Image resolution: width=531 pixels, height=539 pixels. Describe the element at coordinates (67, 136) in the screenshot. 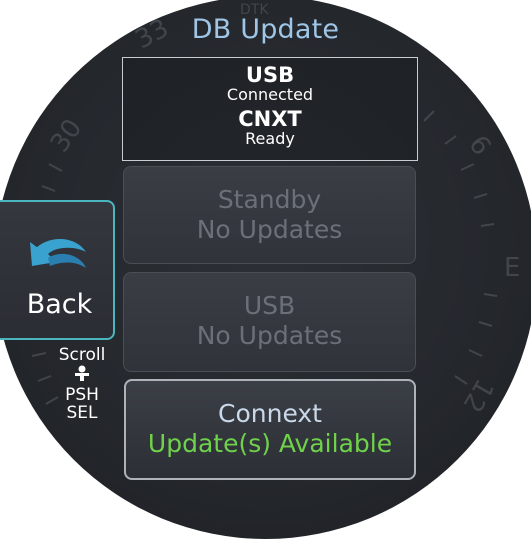

I see `compass-label-30: 30` at that location.